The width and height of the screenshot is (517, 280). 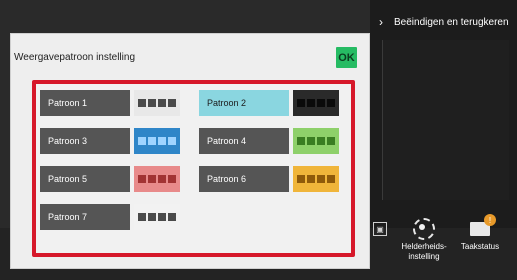 I want to click on brightness-button: Helderheids- instelling, so click(x=424, y=245).